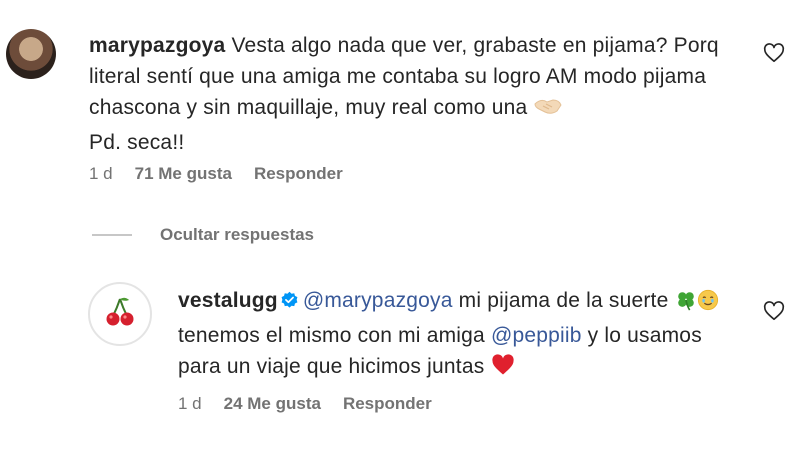 This screenshot has width=800, height=450. Describe the element at coordinates (137, 142) in the screenshot. I see `comment-body-line2: Pd. seca!!` at that location.